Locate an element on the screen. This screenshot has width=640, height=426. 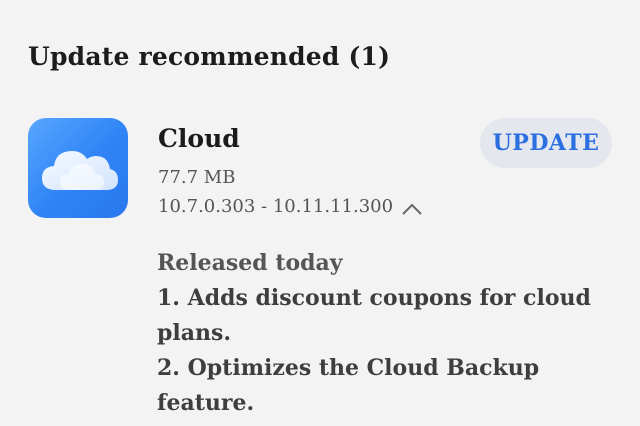
release-note-item: 2. Optimizes the Cloud Backup feature. is located at coordinates (348, 385).